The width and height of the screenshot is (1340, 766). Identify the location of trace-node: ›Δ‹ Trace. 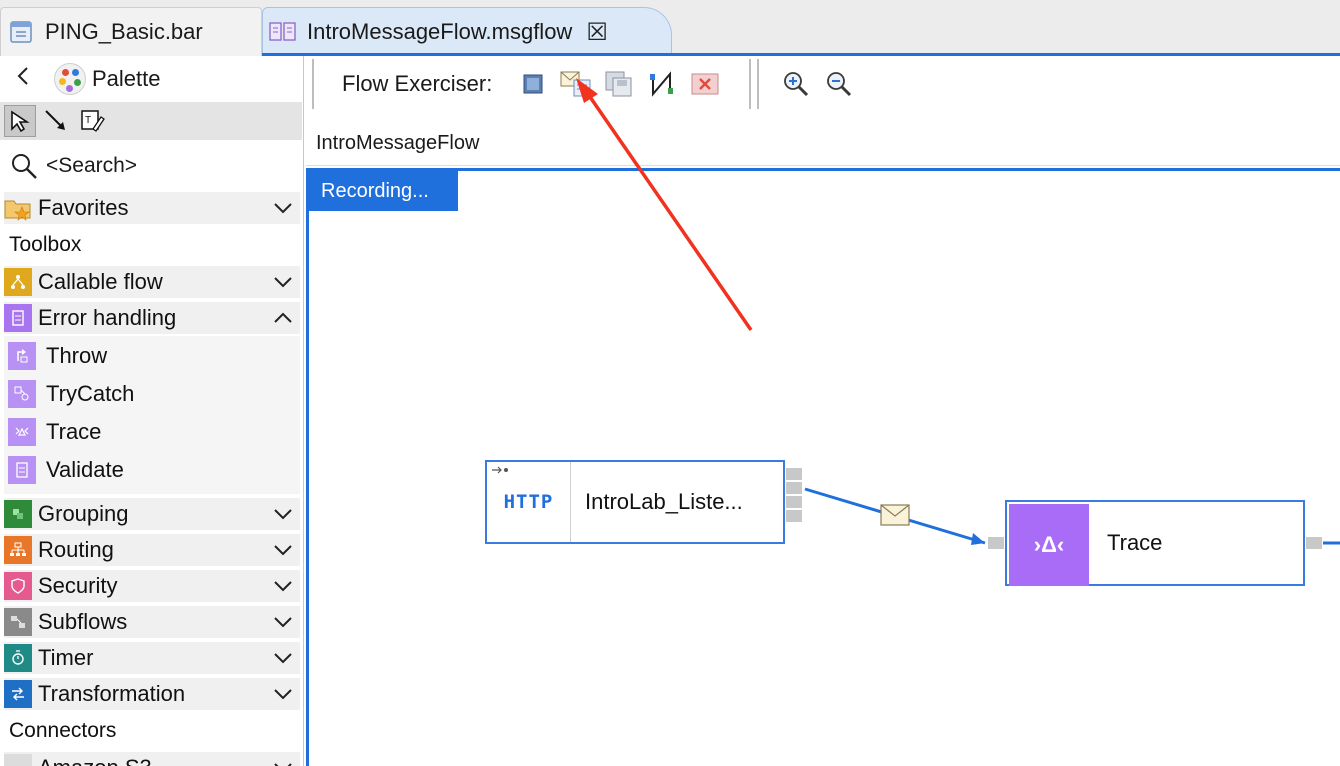
(1155, 543).